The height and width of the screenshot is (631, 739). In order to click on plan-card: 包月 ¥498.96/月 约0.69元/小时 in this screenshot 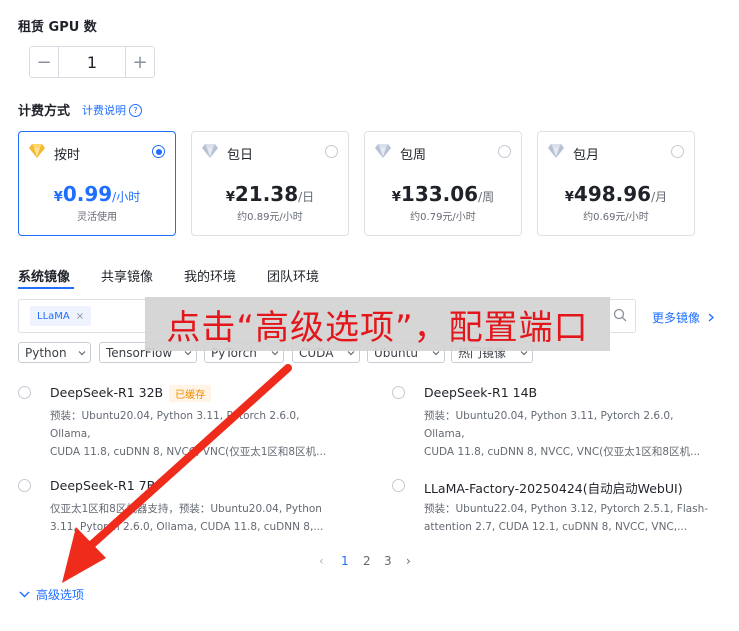, I will do `click(616, 183)`.